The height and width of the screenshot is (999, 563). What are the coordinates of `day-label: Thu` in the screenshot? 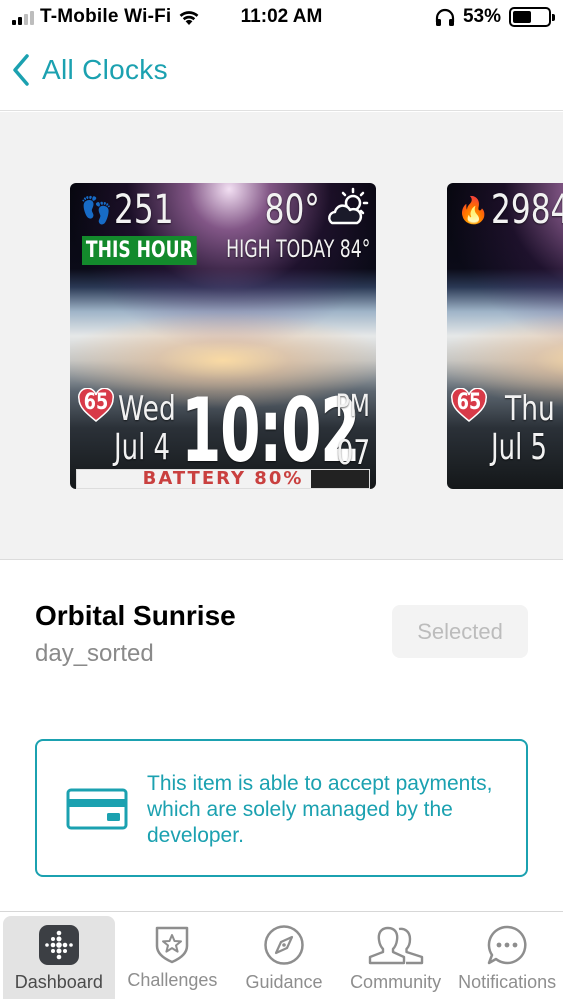 It's located at (530, 409).